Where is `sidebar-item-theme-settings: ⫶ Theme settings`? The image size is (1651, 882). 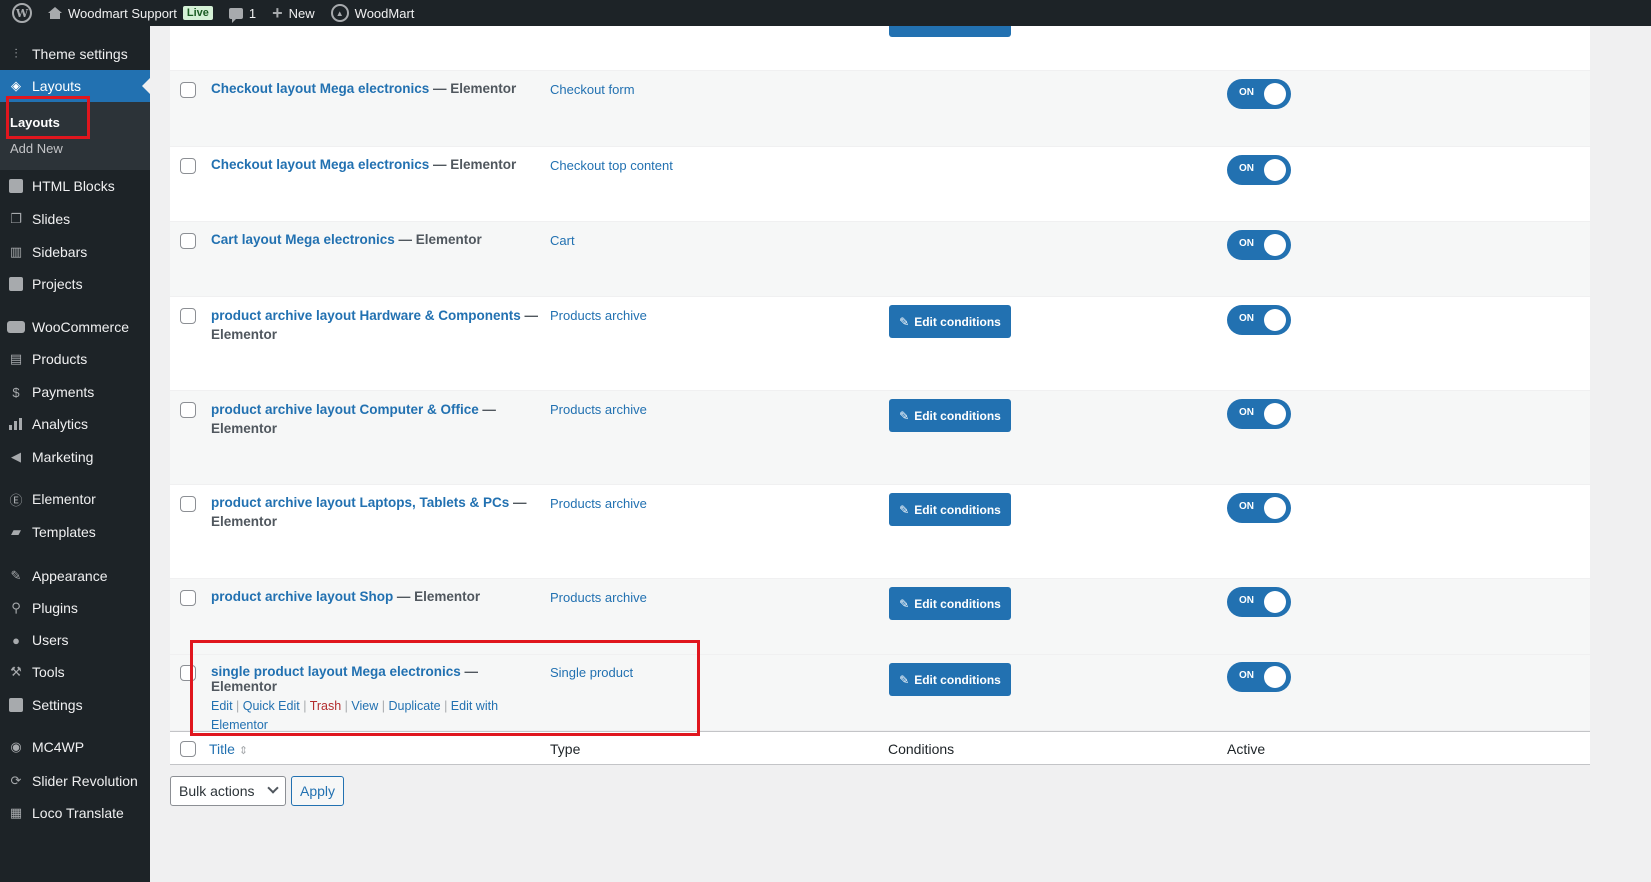
sidebar-item-theme-settings: ⫶ Theme settings is located at coordinates (75, 54).